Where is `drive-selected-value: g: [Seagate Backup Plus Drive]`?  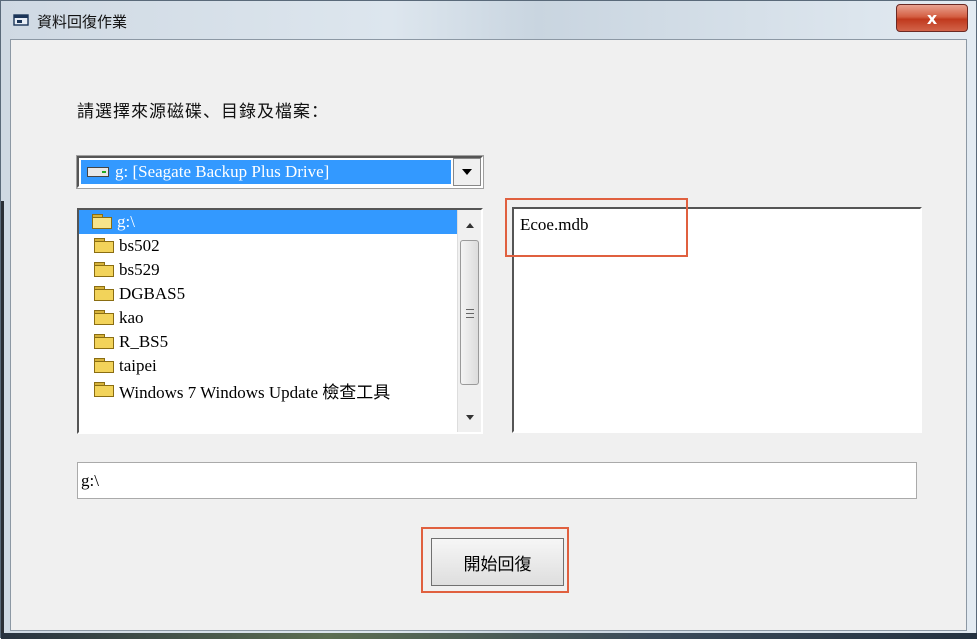 drive-selected-value: g: [Seagate Backup Plus Drive] is located at coordinates (266, 172).